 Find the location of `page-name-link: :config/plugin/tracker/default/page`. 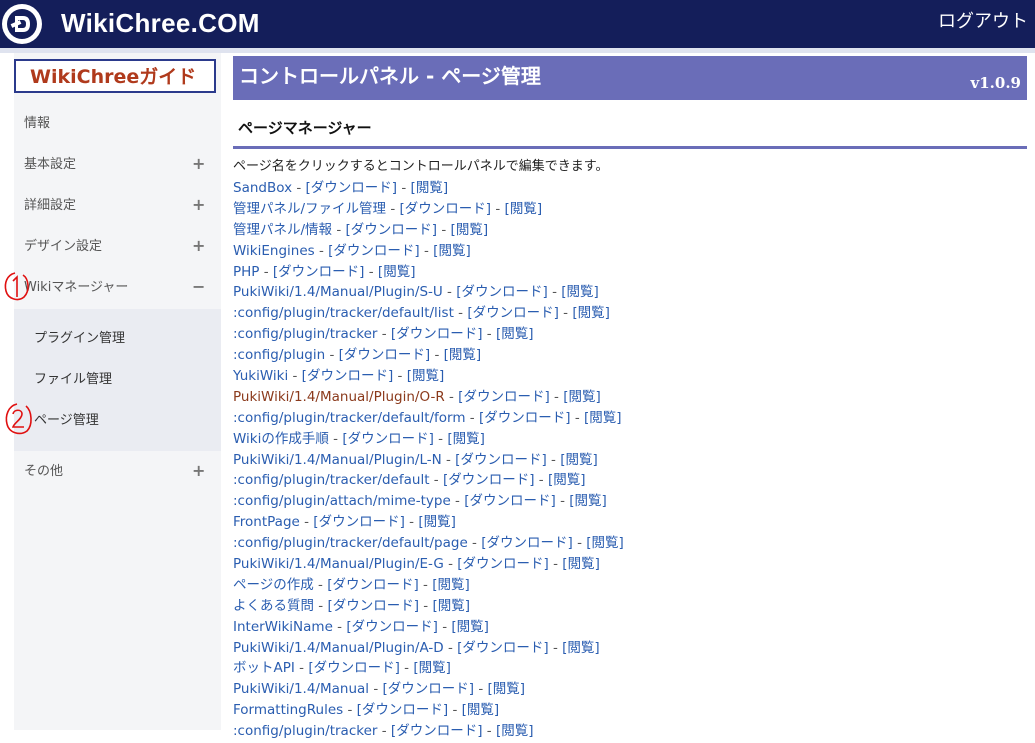

page-name-link: :config/plugin/tracker/default/page is located at coordinates (350, 543).